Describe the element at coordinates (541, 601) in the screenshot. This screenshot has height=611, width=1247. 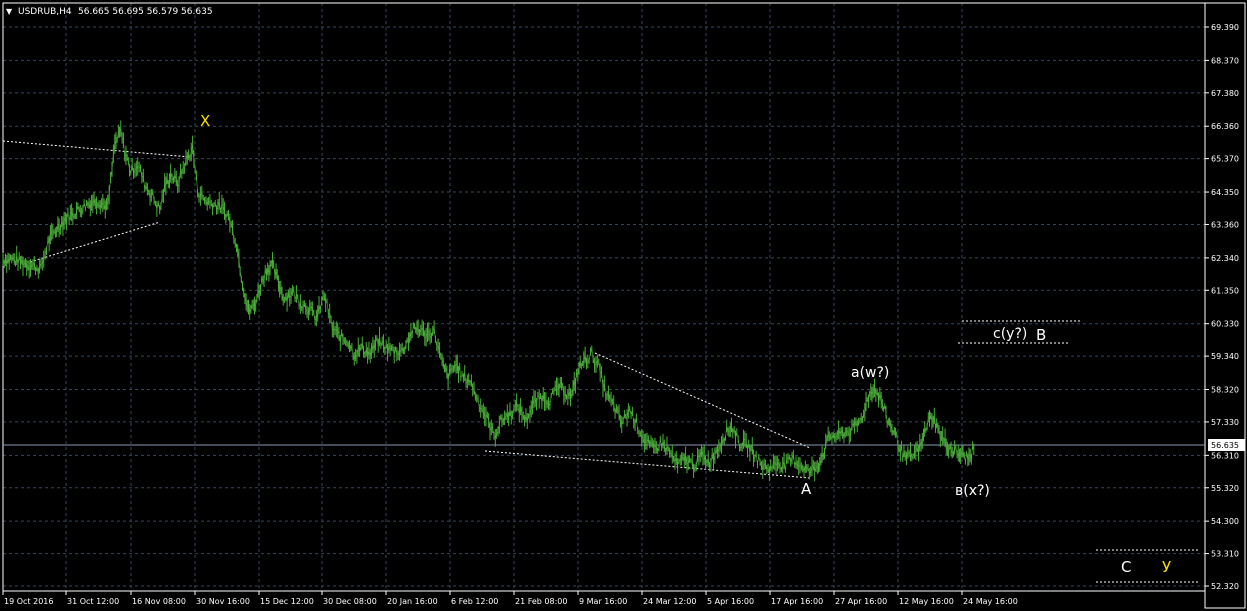
I see `x-tick-label: 21 Feb 08:00` at that location.